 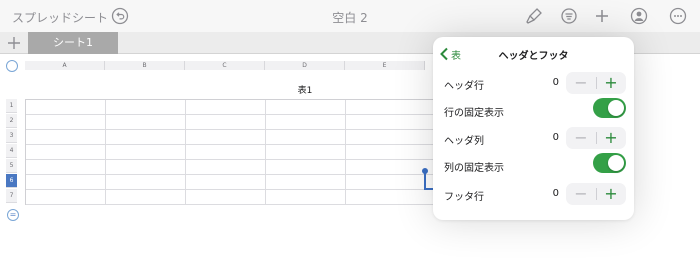 I want to click on freeze-rows-label: 行の固定表示, so click(x=474, y=113).